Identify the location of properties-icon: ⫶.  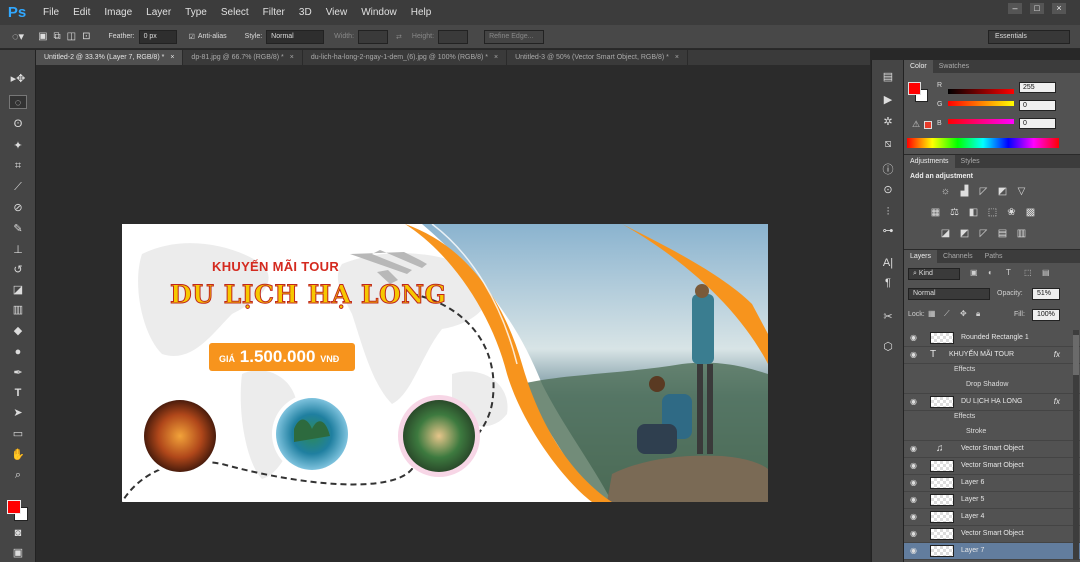
(888, 212).